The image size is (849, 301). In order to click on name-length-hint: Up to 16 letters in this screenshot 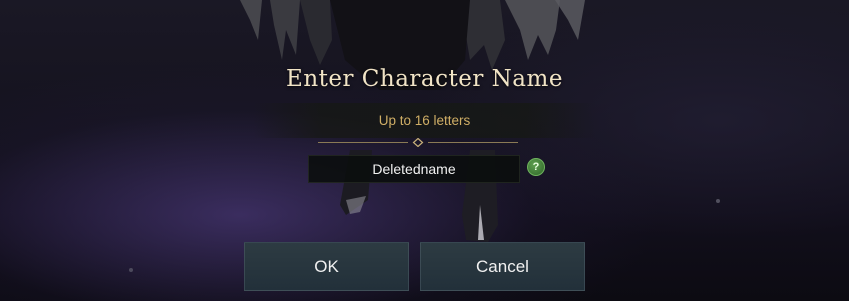, I will do `click(424, 120)`.